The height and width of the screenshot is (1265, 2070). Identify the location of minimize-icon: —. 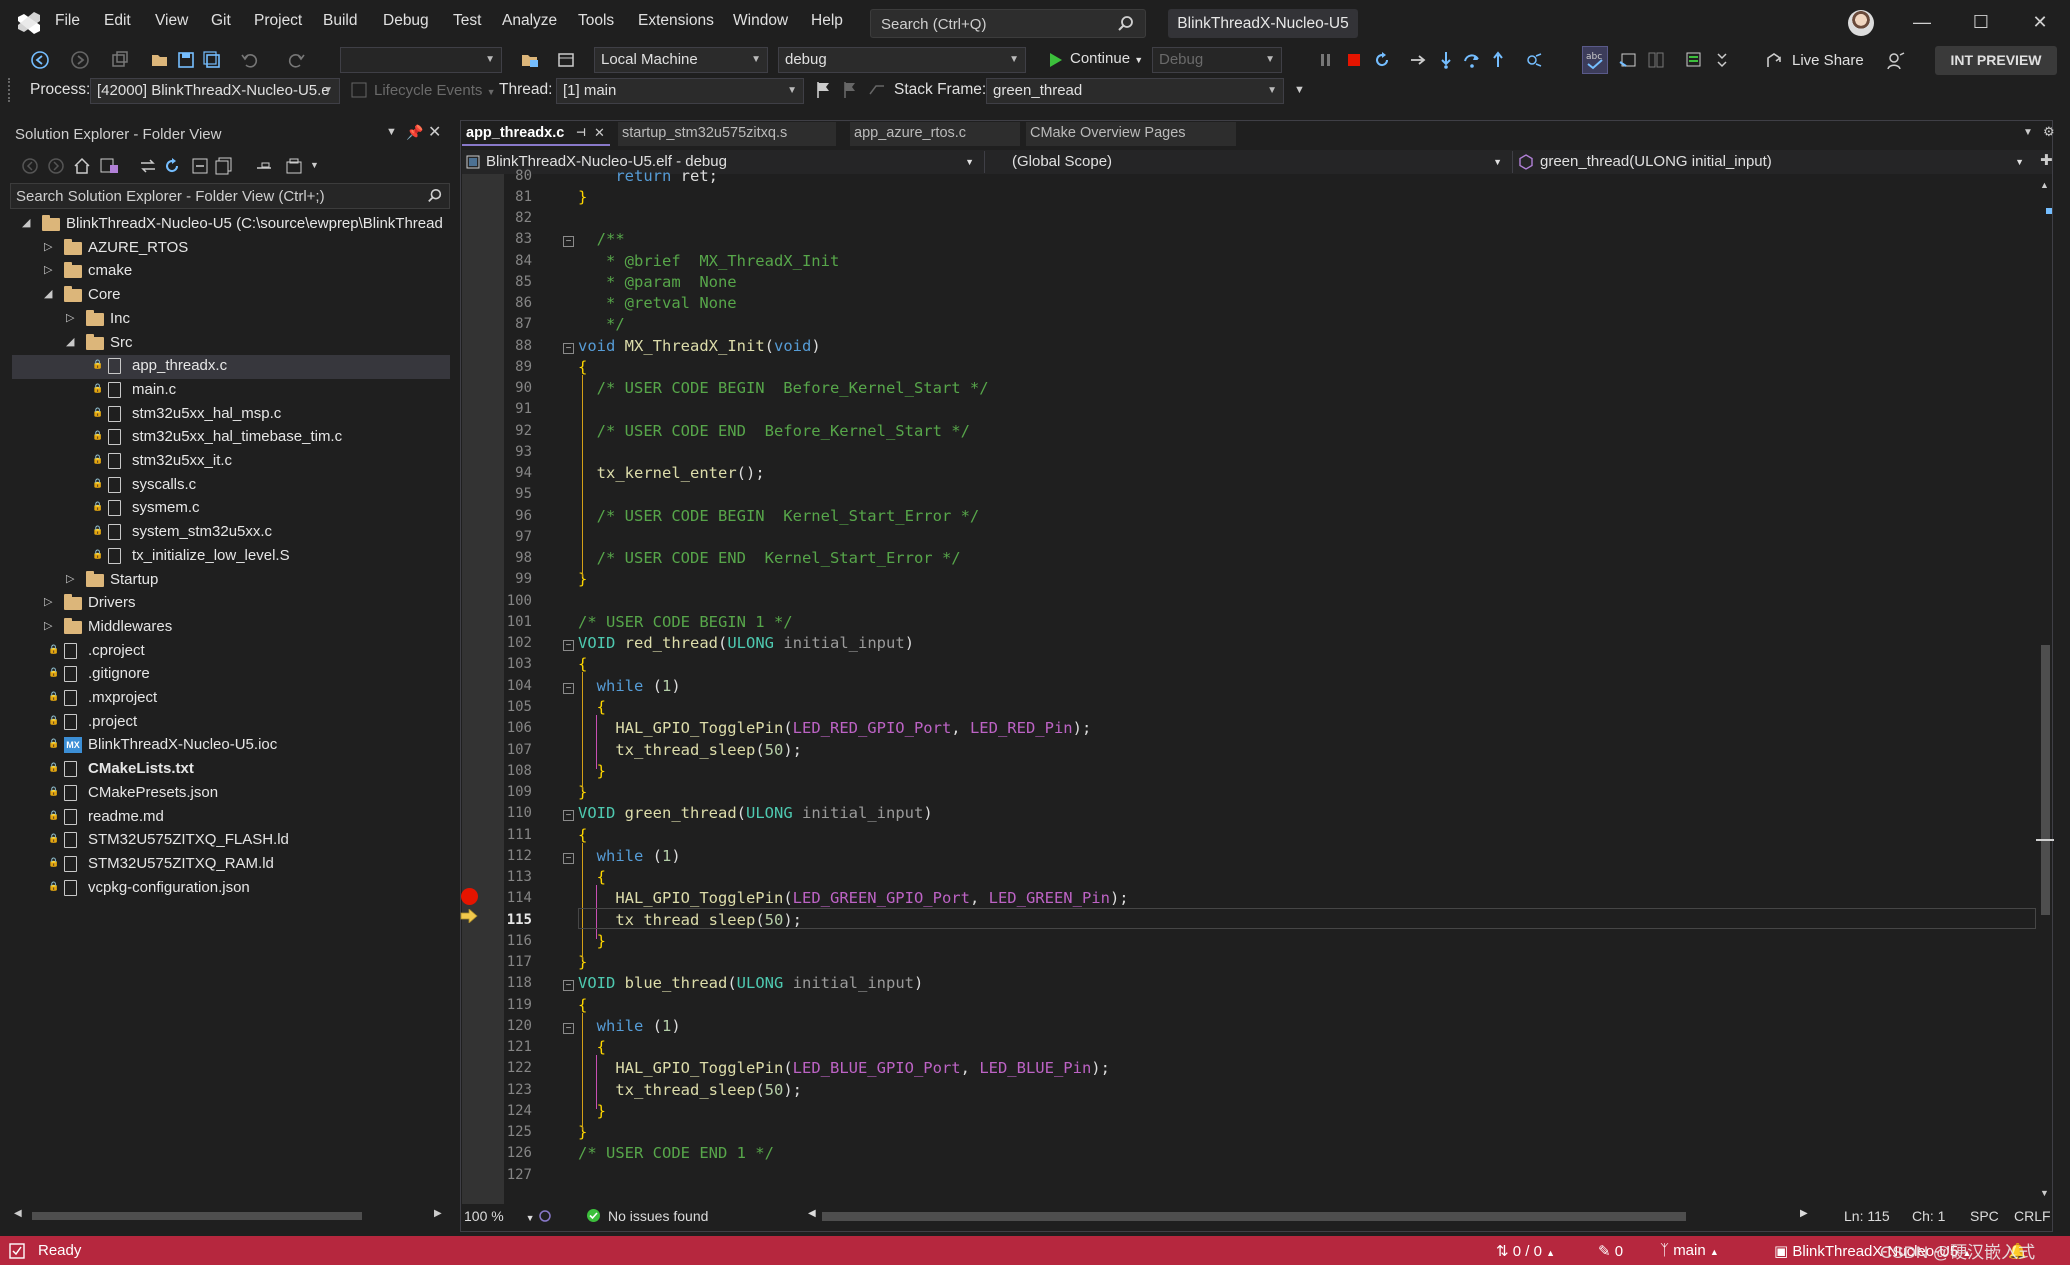
(1922, 24).